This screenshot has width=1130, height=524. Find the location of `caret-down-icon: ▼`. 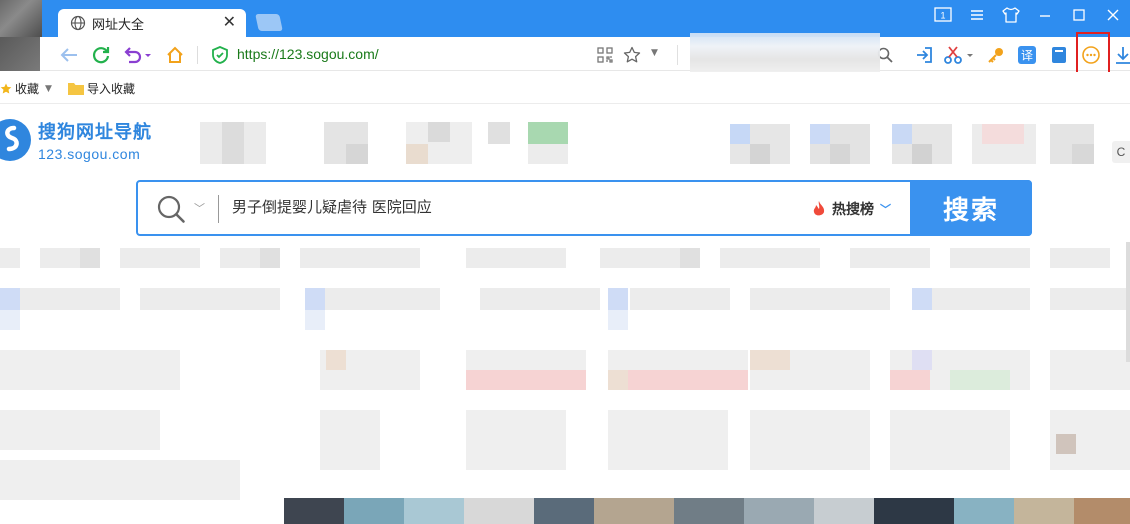

caret-down-icon: ▼ is located at coordinates (48, 88).